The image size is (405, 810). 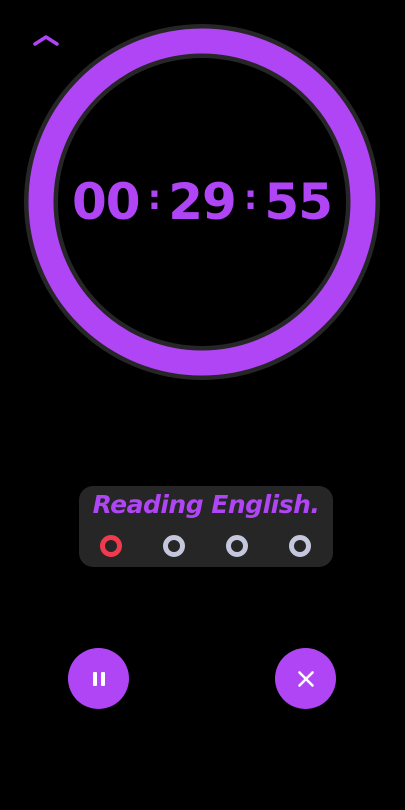 I want to click on minutes-value: 29, so click(x=202, y=202).